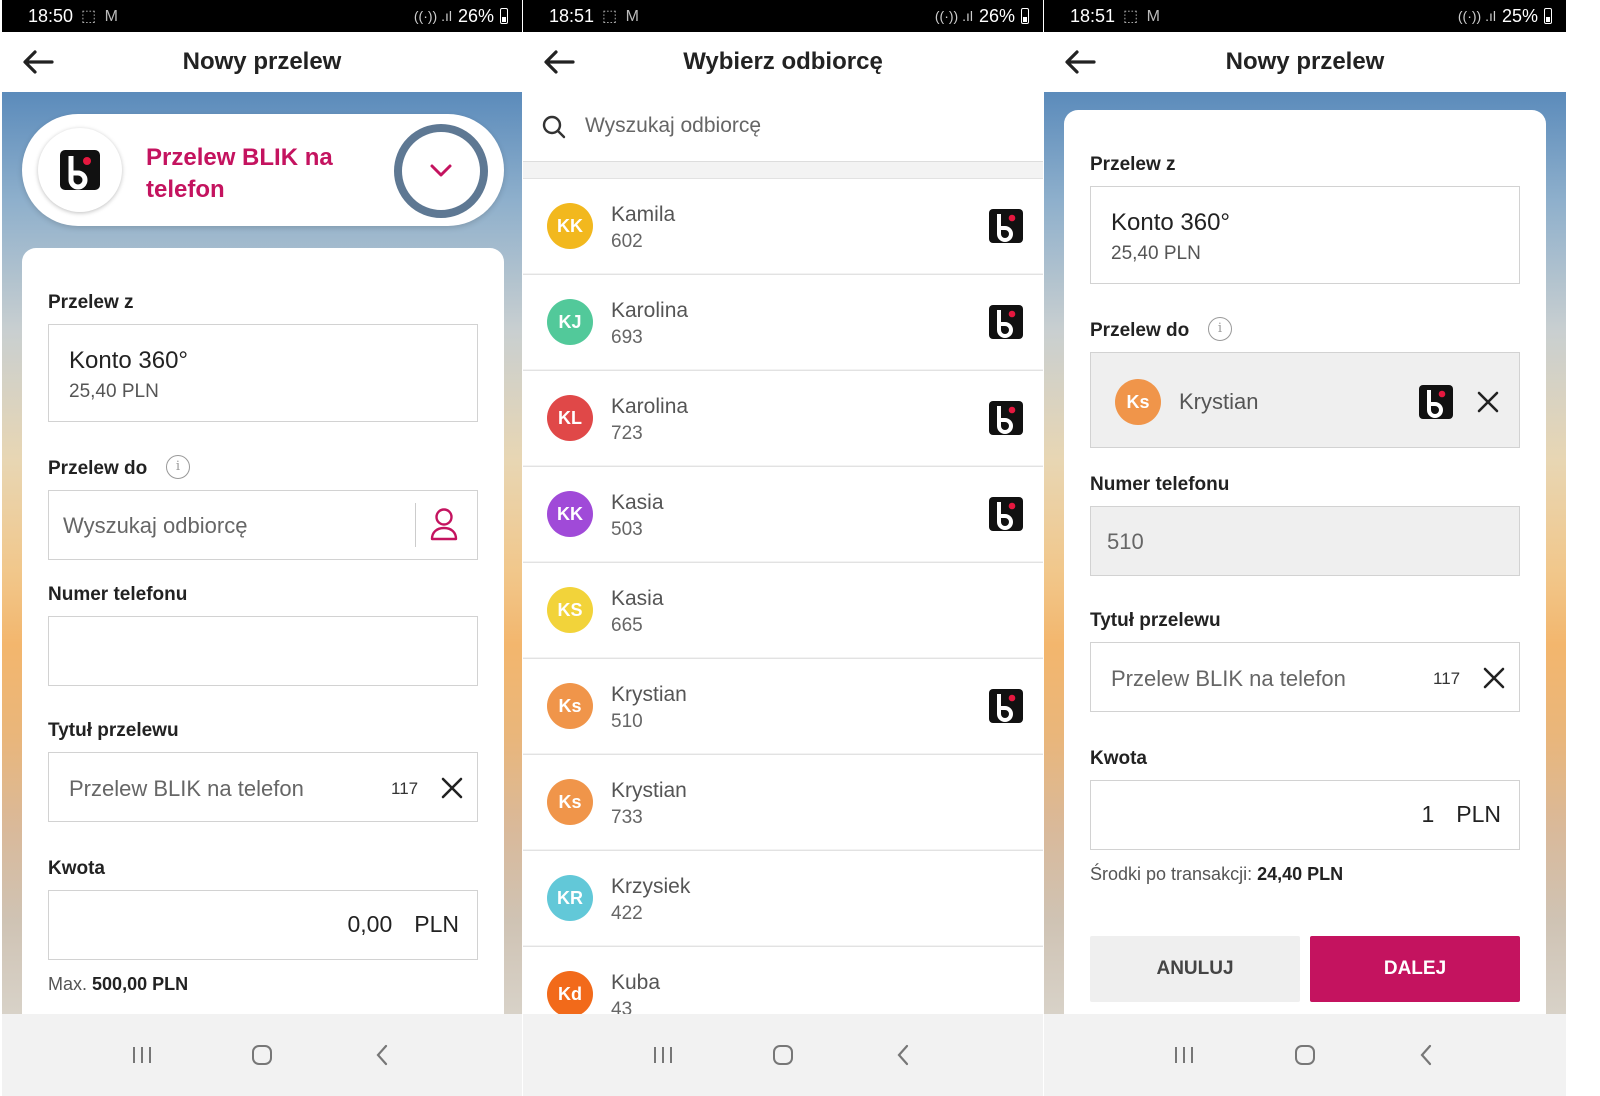 The image size is (1600, 1096). What do you see at coordinates (1305, 541) in the screenshot?
I see `phone-input: 510` at bounding box center [1305, 541].